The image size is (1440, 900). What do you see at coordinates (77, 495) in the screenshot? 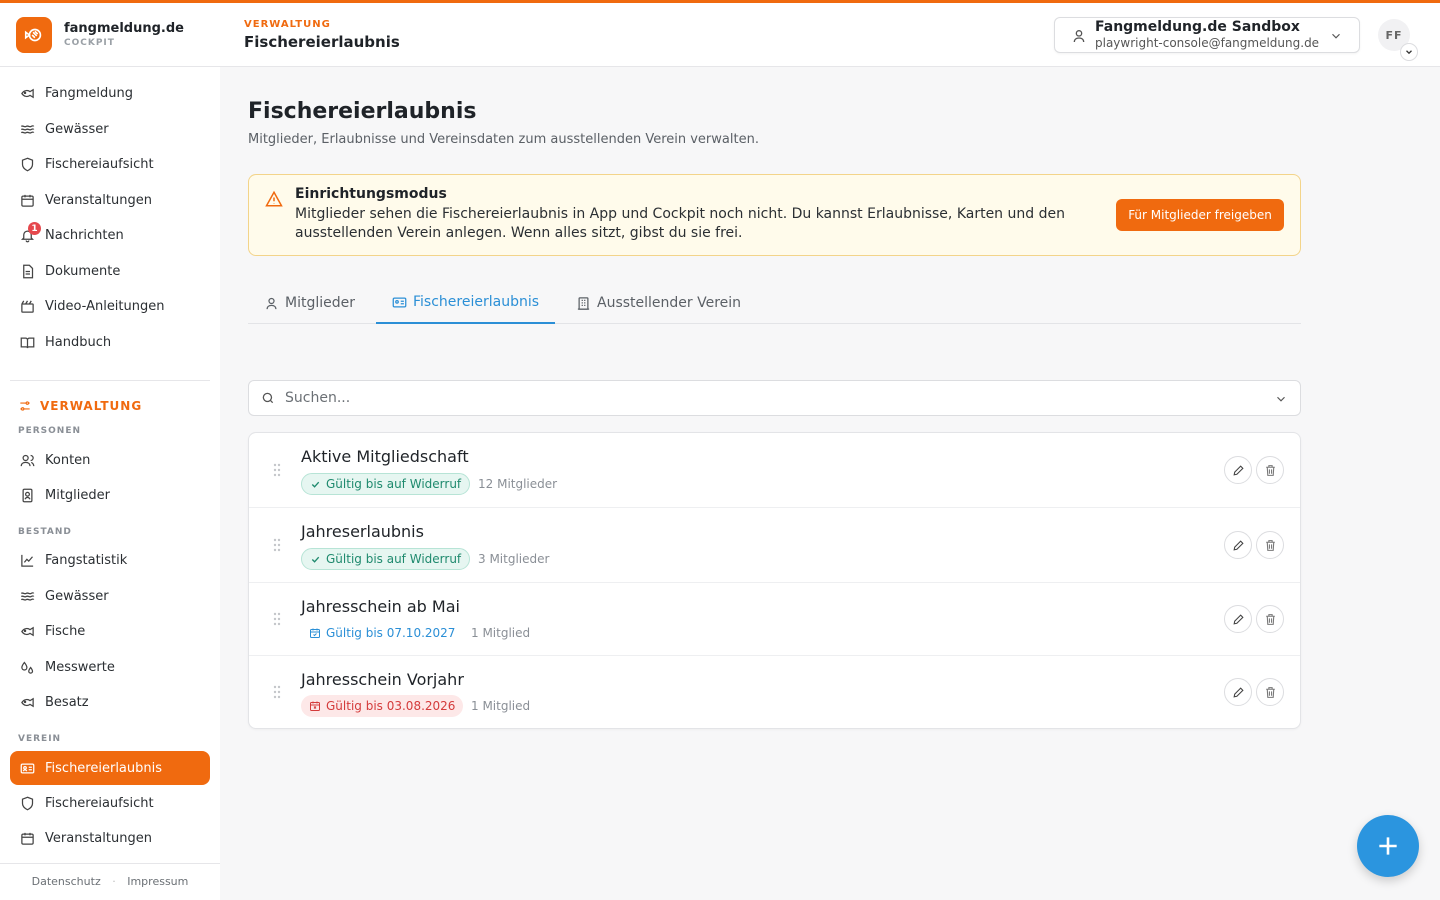
I see `sidebar-item-label: Mitglieder` at bounding box center [77, 495].